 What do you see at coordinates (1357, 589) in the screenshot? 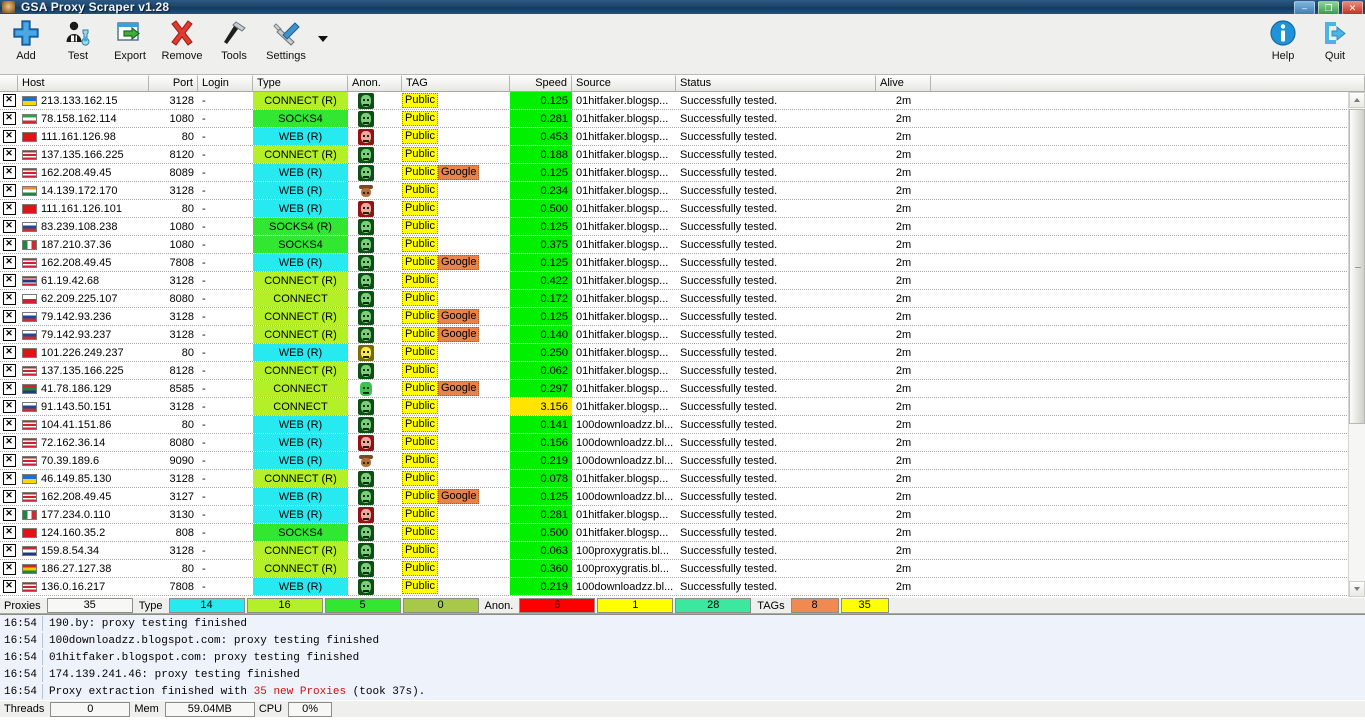
I see `scroll-down-button` at bounding box center [1357, 589].